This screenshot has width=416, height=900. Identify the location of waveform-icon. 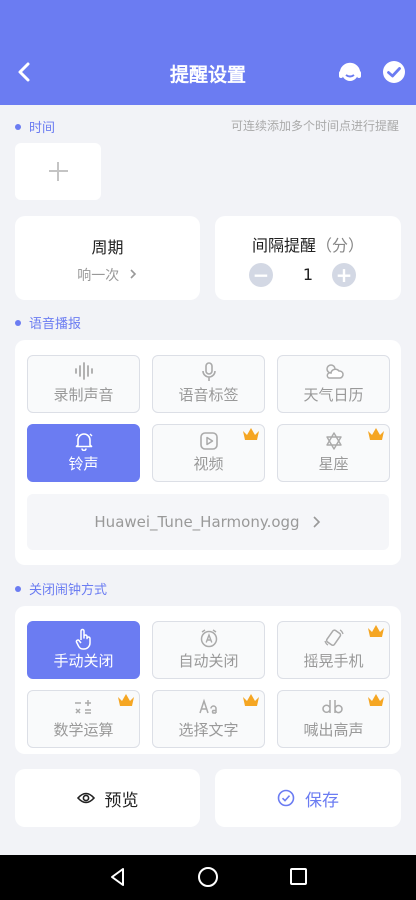
(83, 371).